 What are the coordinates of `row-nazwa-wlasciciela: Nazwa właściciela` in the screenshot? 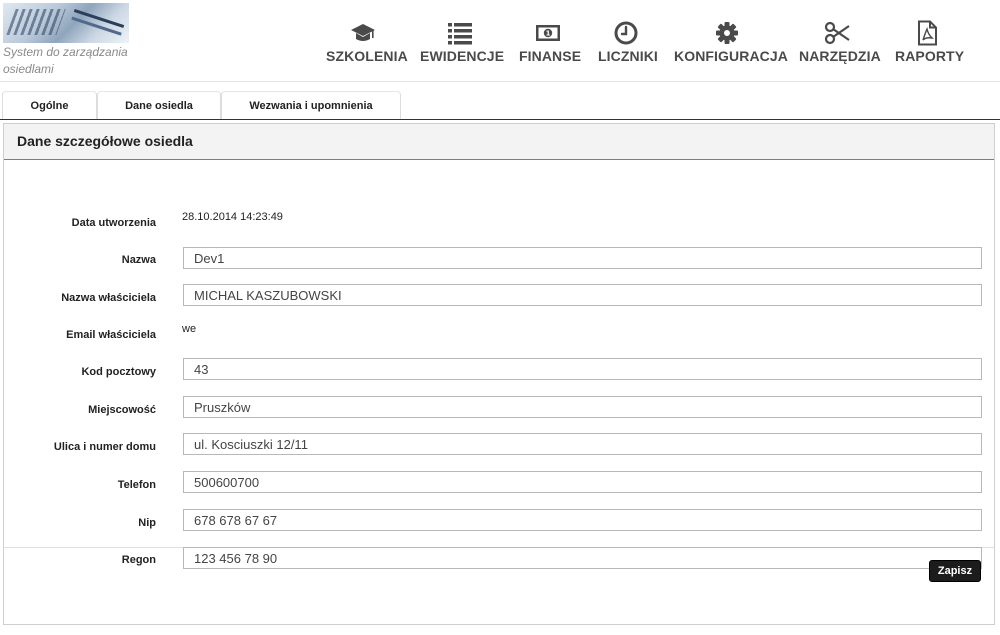 It's located at (499, 296).